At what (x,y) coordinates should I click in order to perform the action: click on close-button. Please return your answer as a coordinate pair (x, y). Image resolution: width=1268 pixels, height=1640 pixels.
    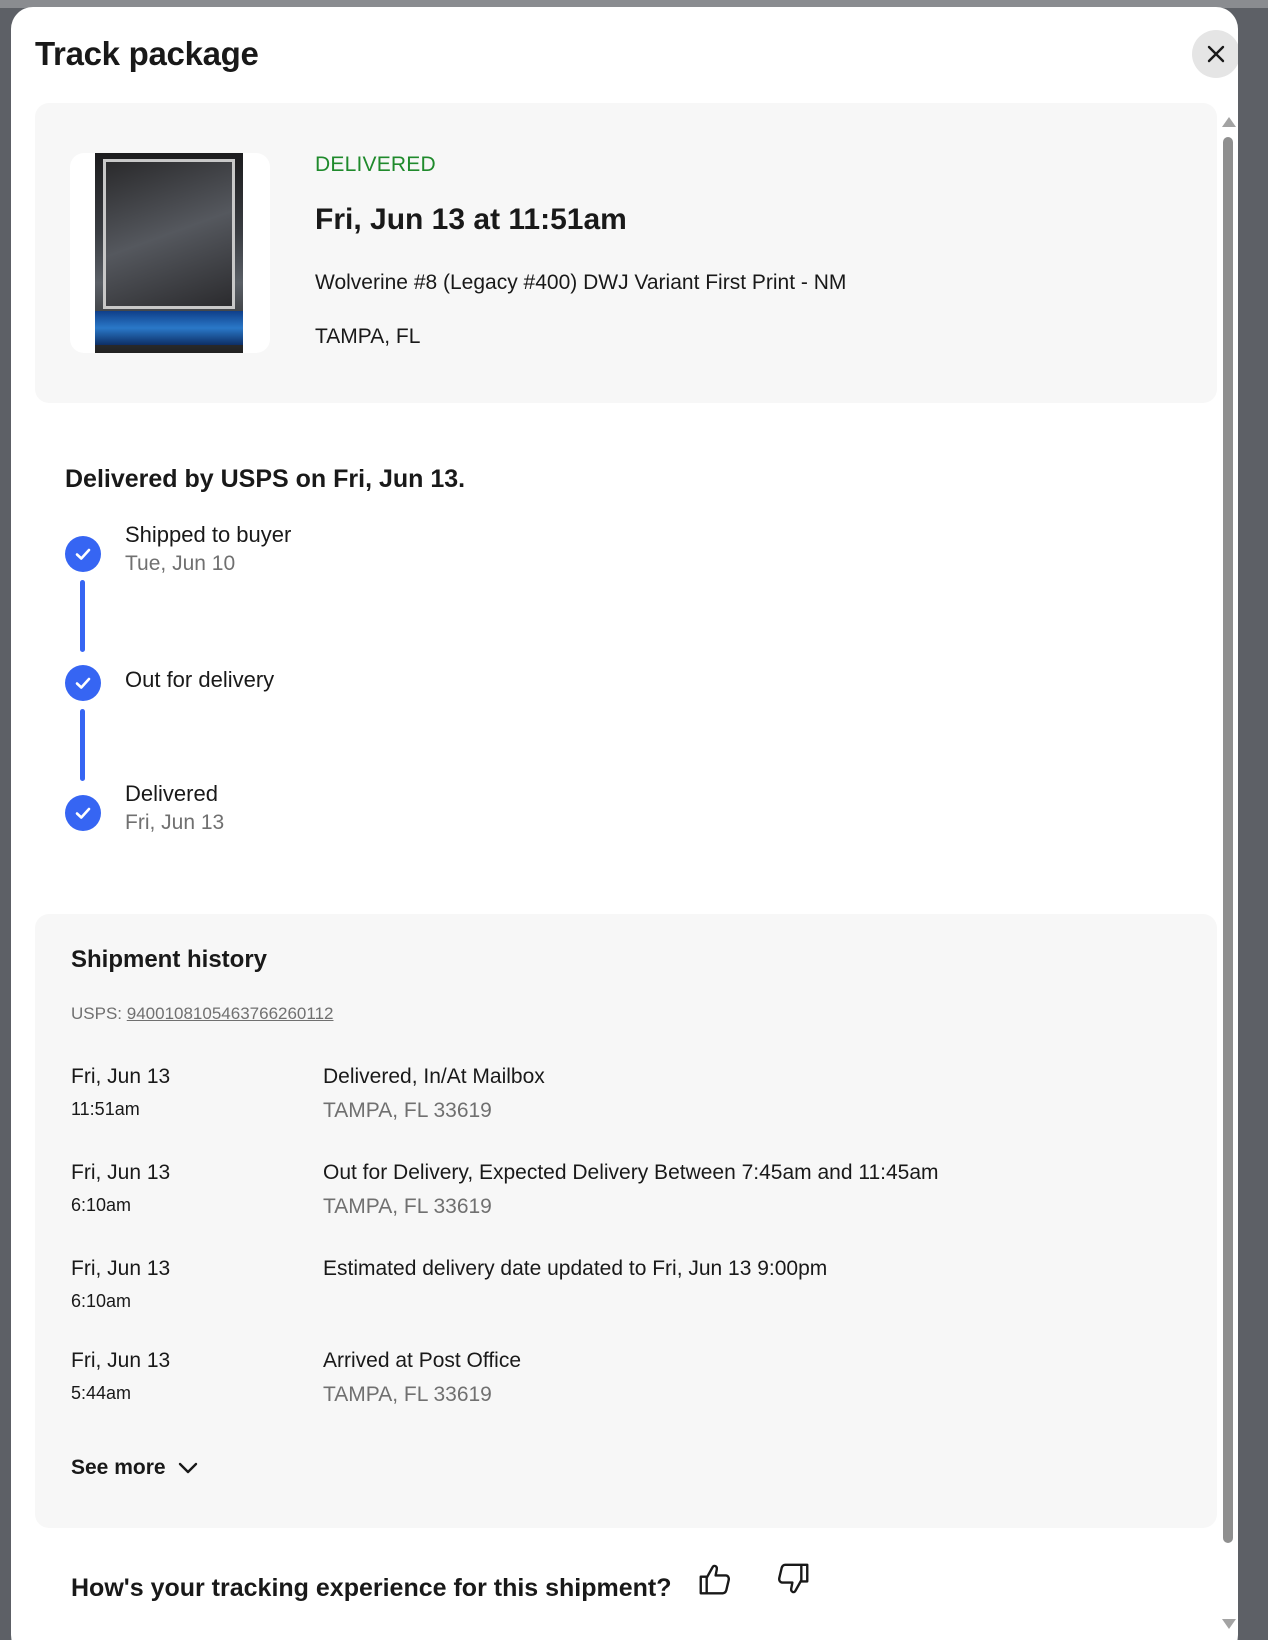
    Looking at the image, I should click on (1215, 54).